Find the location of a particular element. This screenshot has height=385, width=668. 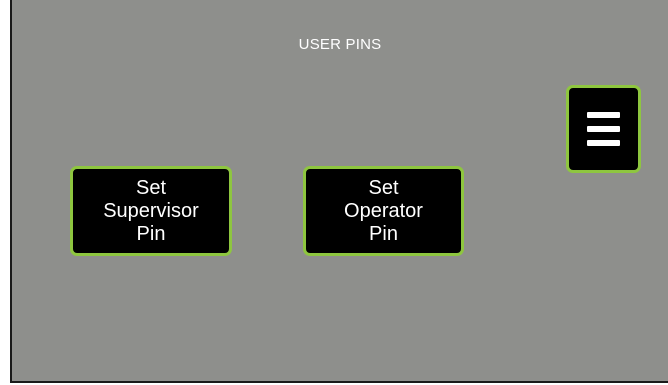

set-supervisor-pin-button: Set Supervisor Pin is located at coordinates (151, 211).